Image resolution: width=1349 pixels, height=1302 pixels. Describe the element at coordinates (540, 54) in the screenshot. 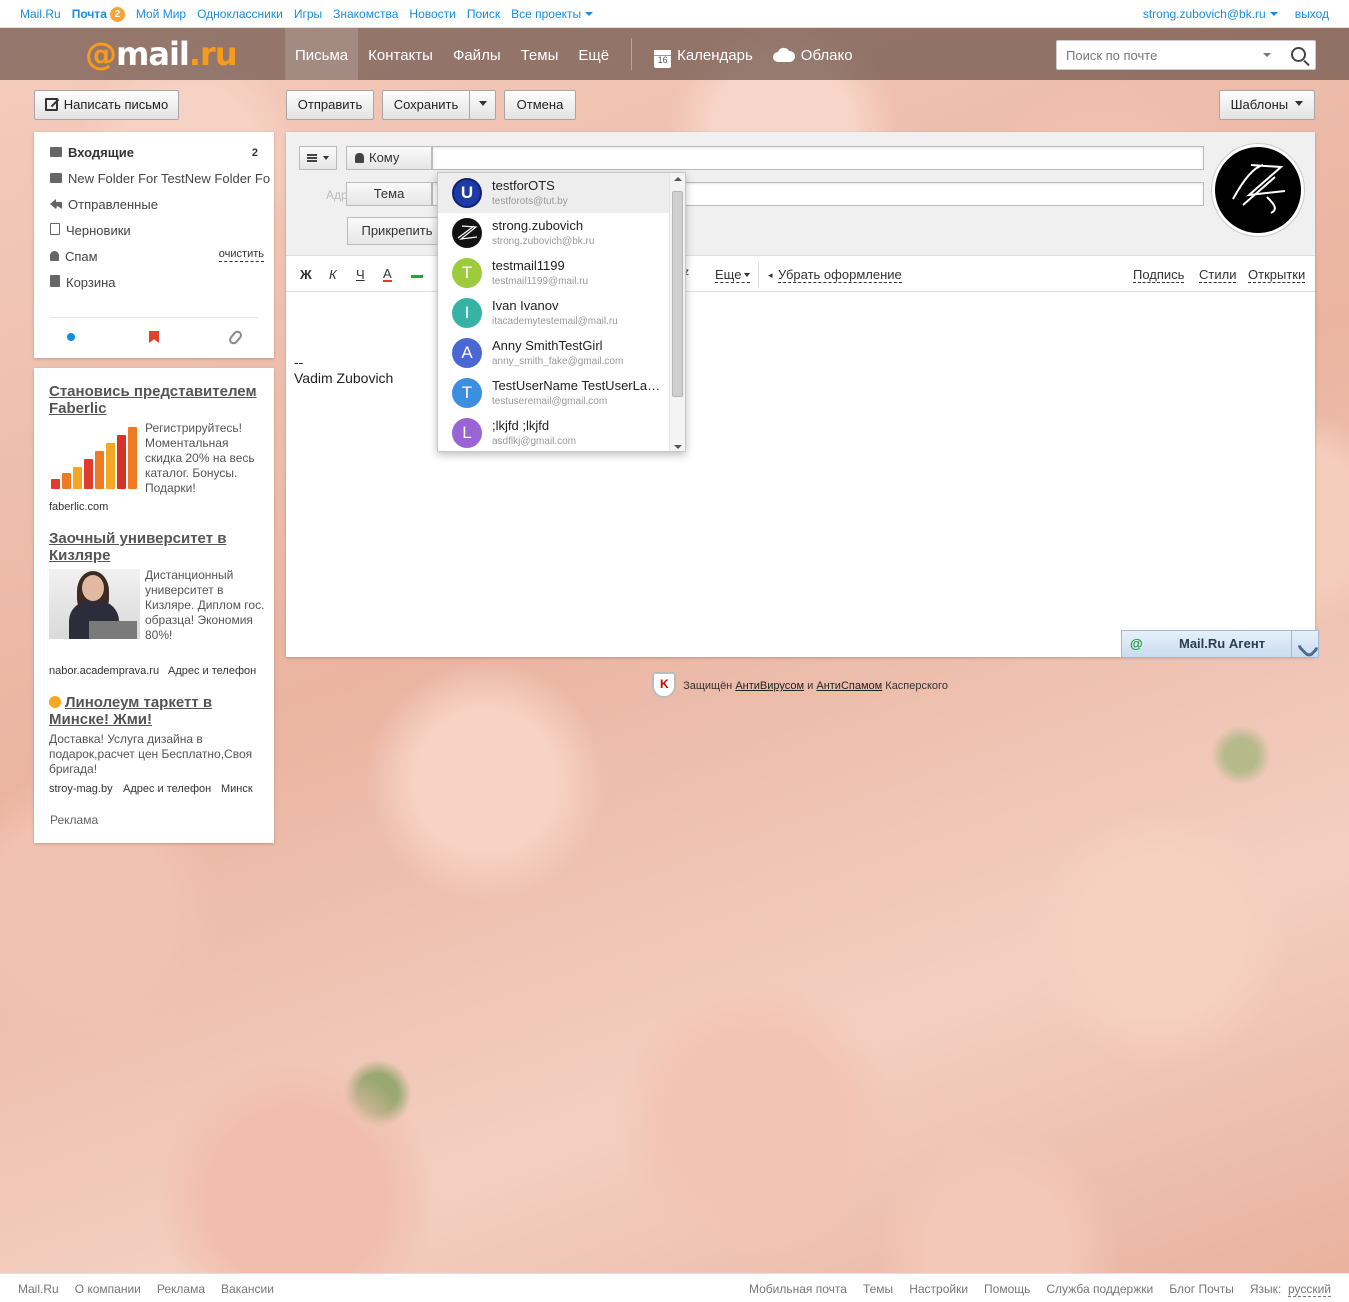

I see `nav-themes: Темы` at that location.